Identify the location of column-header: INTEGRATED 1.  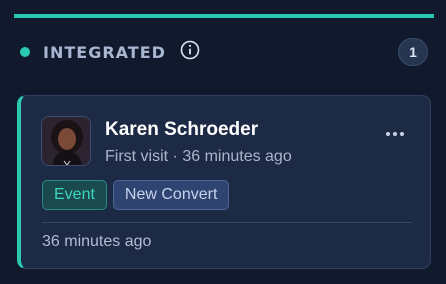
(224, 52).